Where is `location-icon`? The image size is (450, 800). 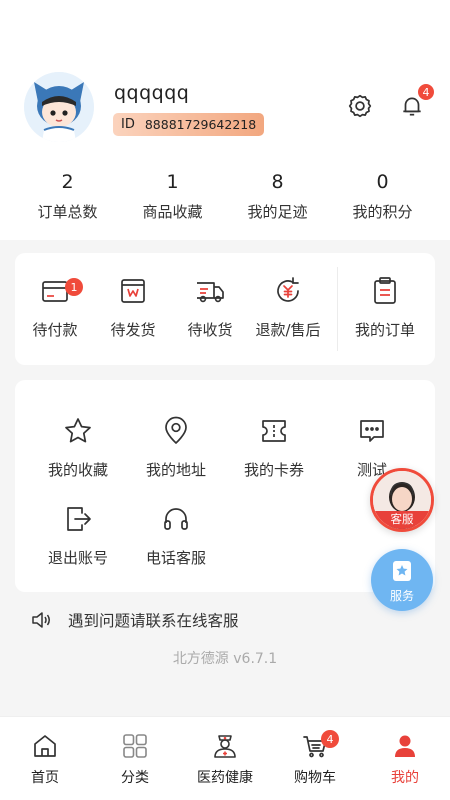
location-icon is located at coordinates (176, 430).